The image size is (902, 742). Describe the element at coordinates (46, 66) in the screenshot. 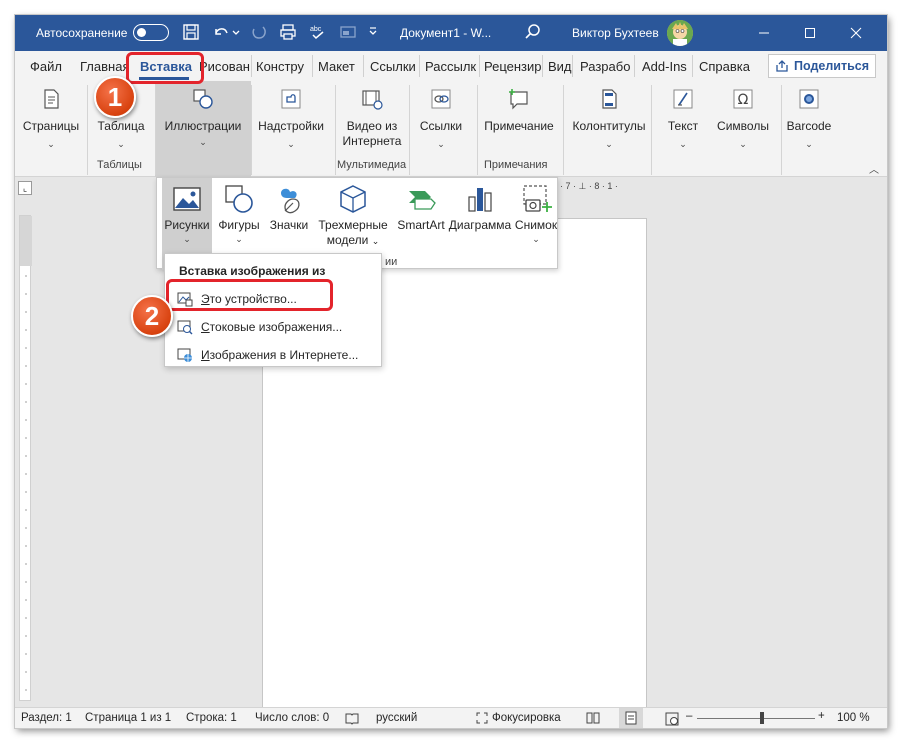

I see `tab-file: Файл` at that location.